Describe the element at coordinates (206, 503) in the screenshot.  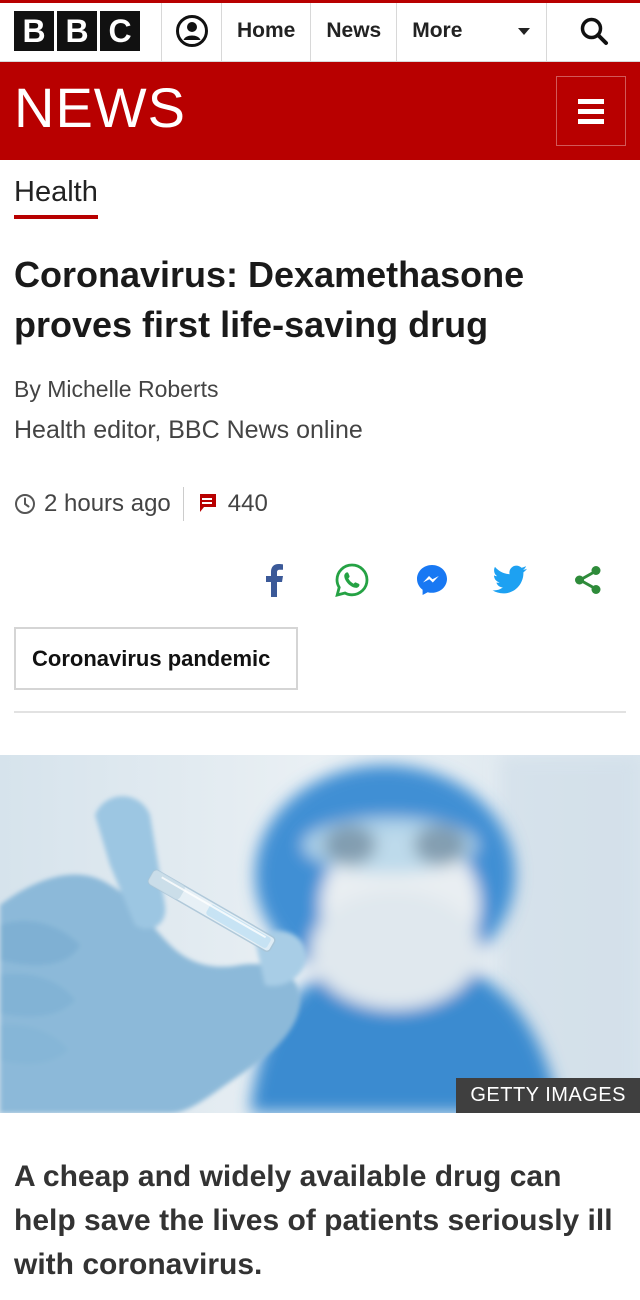
I see `comment-icon` at that location.